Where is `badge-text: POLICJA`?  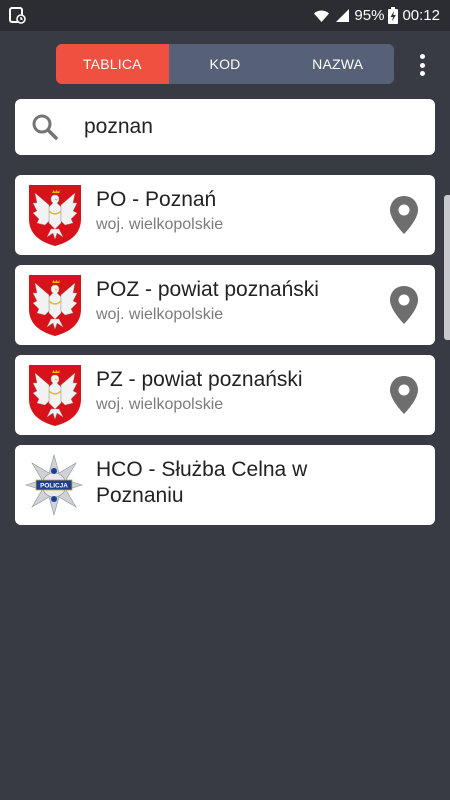 badge-text: POLICJA is located at coordinates (54, 486).